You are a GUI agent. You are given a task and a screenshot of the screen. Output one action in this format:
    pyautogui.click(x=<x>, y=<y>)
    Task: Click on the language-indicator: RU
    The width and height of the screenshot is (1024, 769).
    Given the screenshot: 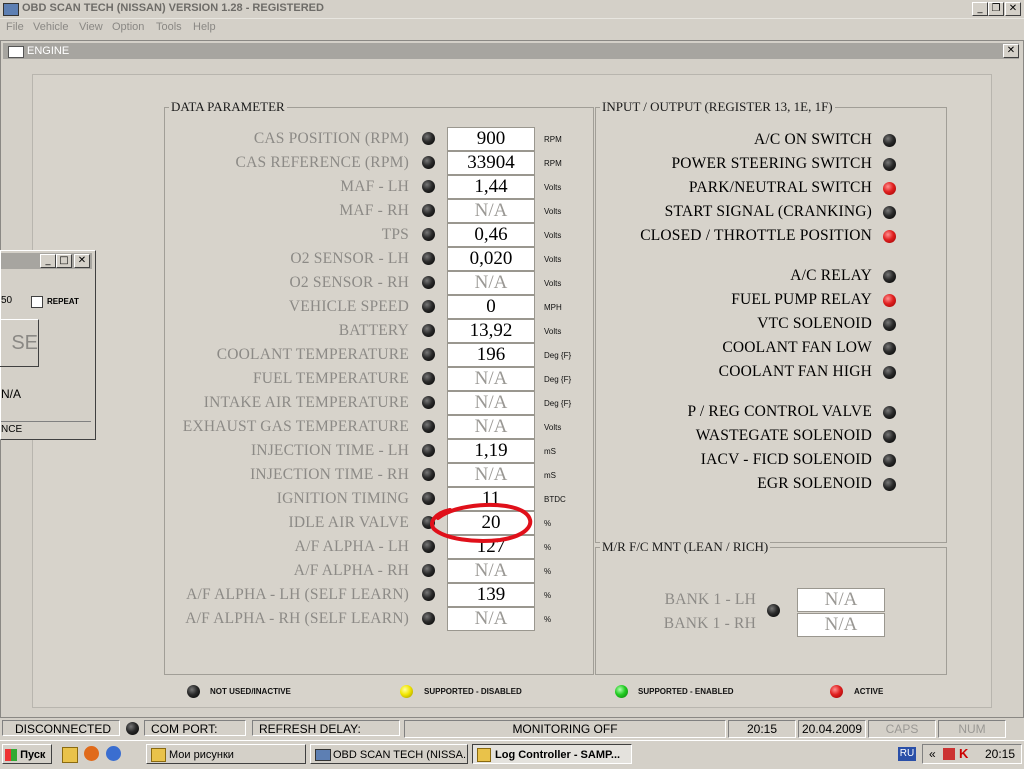 What is the action you would take?
    pyautogui.click(x=907, y=754)
    